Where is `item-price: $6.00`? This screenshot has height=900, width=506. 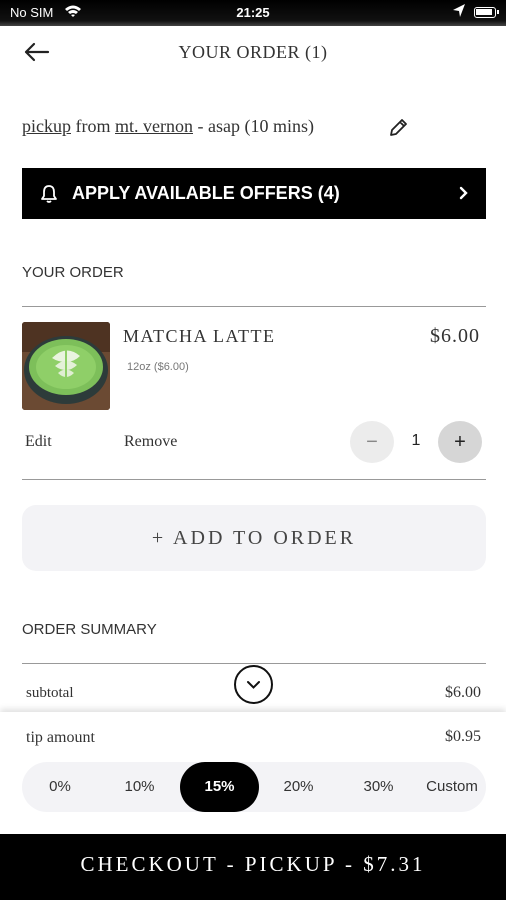 item-price: $6.00 is located at coordinates (455, 336).